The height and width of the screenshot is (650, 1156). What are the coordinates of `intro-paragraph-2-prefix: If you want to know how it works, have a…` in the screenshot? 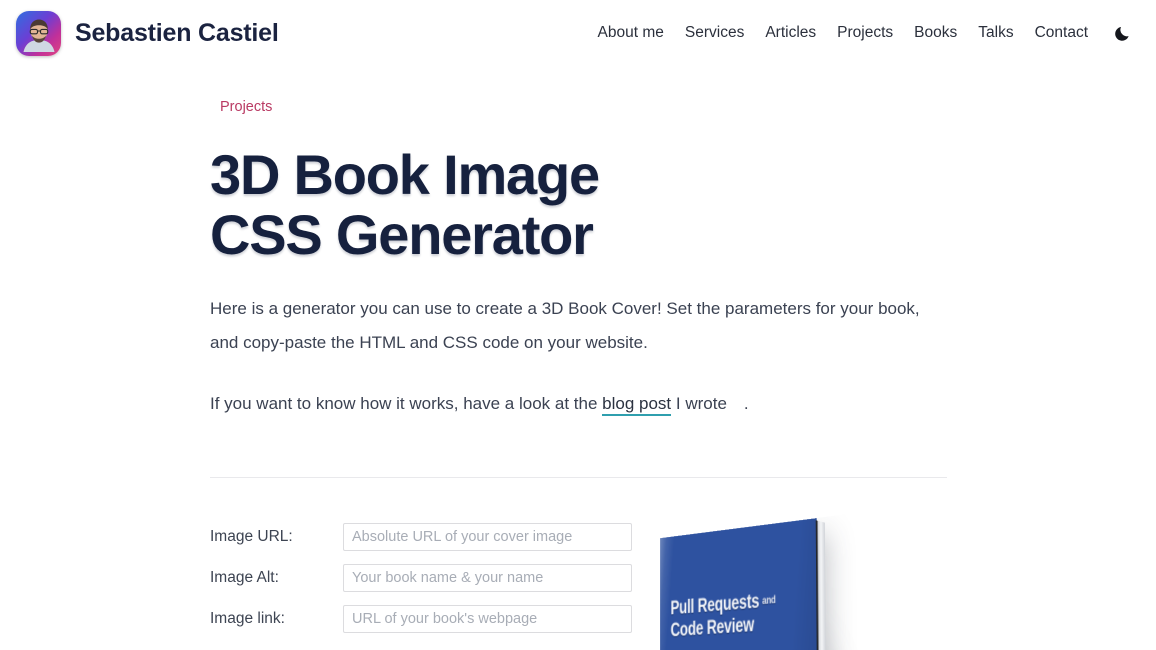 It's located at (406, 403).